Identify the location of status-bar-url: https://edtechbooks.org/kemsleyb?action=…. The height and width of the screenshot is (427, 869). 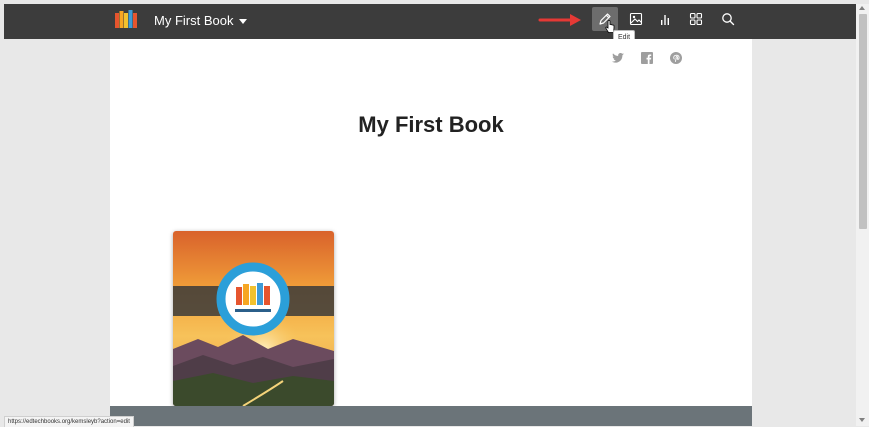
(69, 421).